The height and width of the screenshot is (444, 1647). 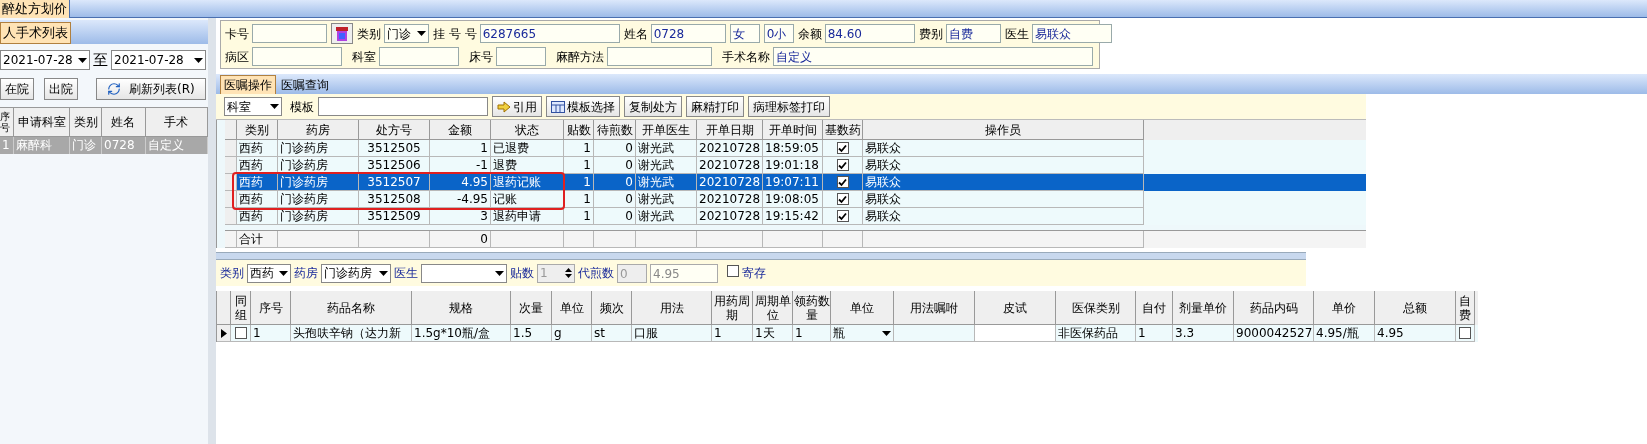 I want to click on table-cell: 3.3, so click(x=1203, y=333).